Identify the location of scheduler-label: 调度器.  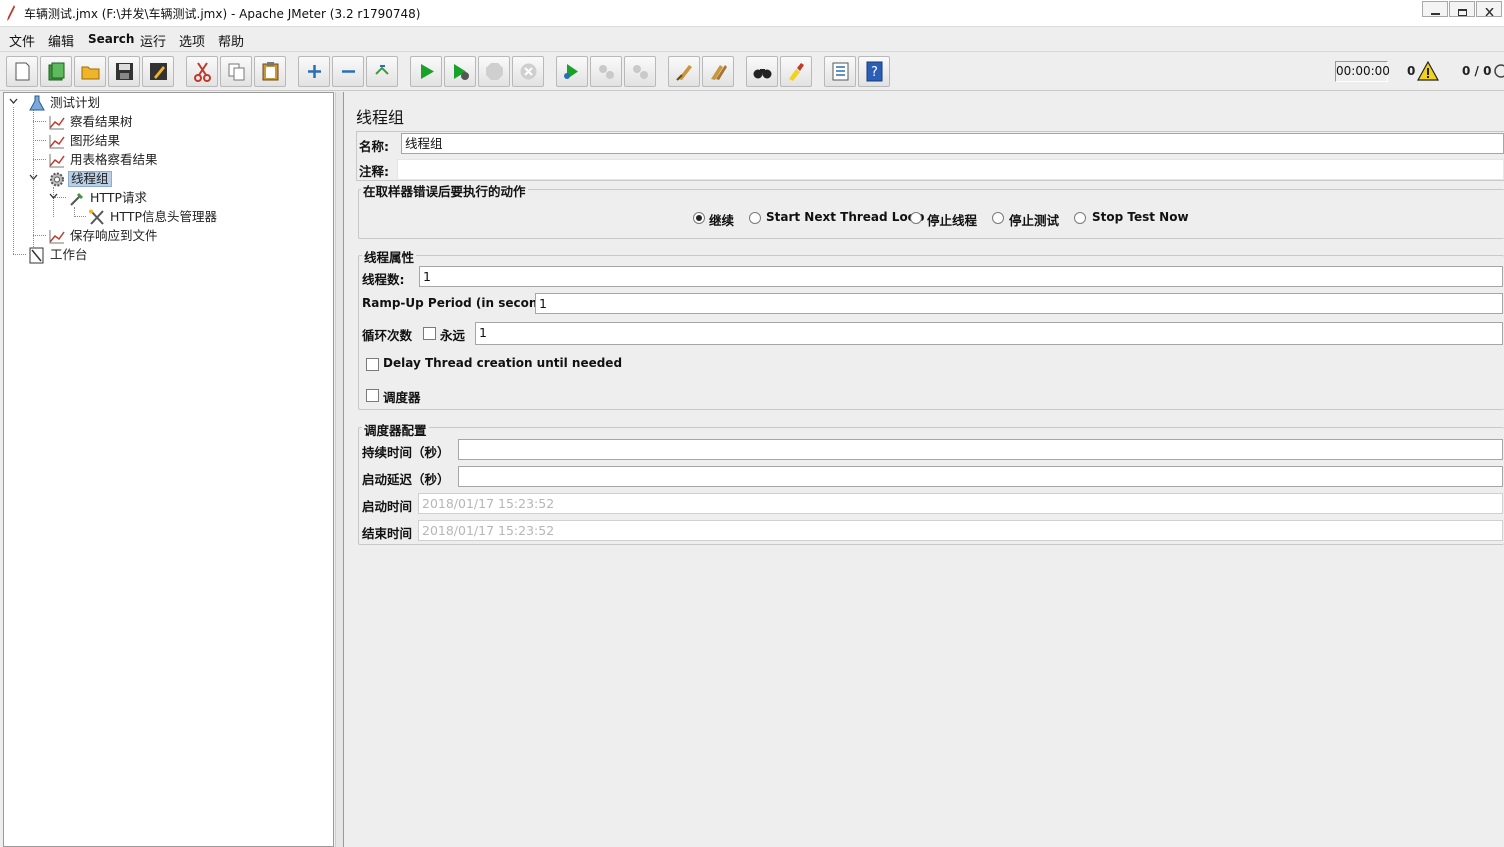
(402, 396).